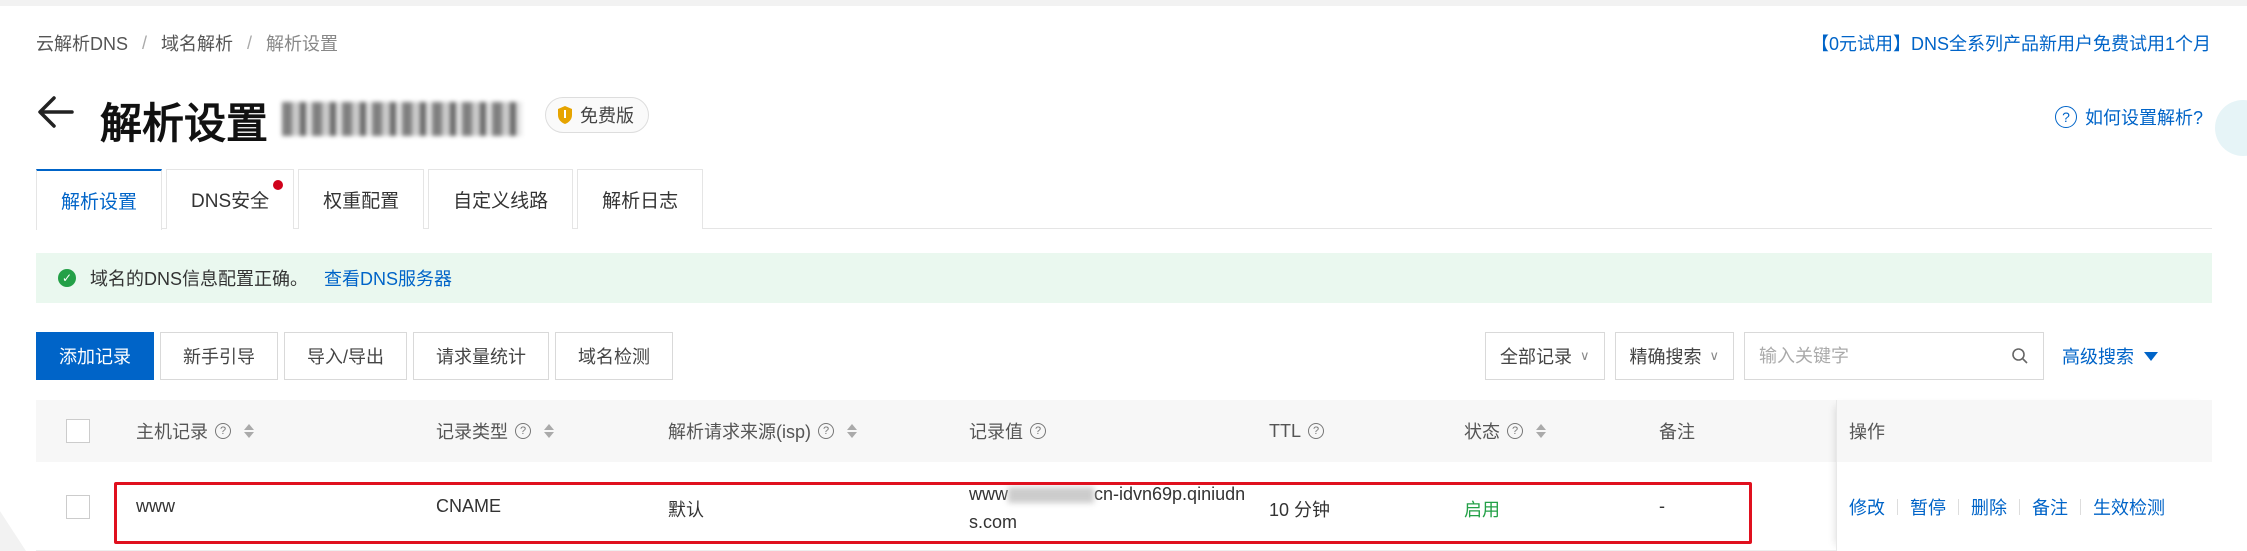 The width and height of the screenshot is (2247, 551). I want to click on effect-check-link: 生效检测, so click(2129, 507).